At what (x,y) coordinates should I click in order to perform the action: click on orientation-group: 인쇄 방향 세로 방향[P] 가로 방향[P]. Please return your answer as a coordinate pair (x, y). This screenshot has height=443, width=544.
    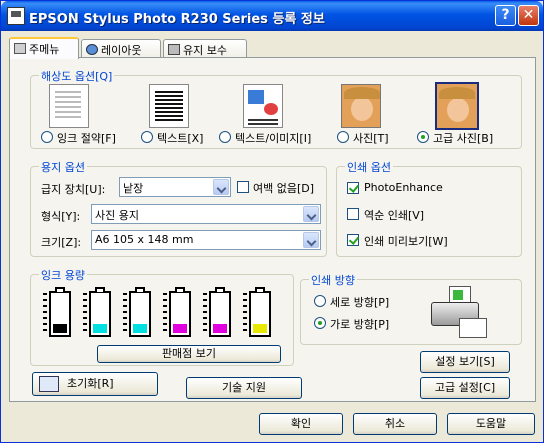
    Looking at the image, I should click on (411, 308).